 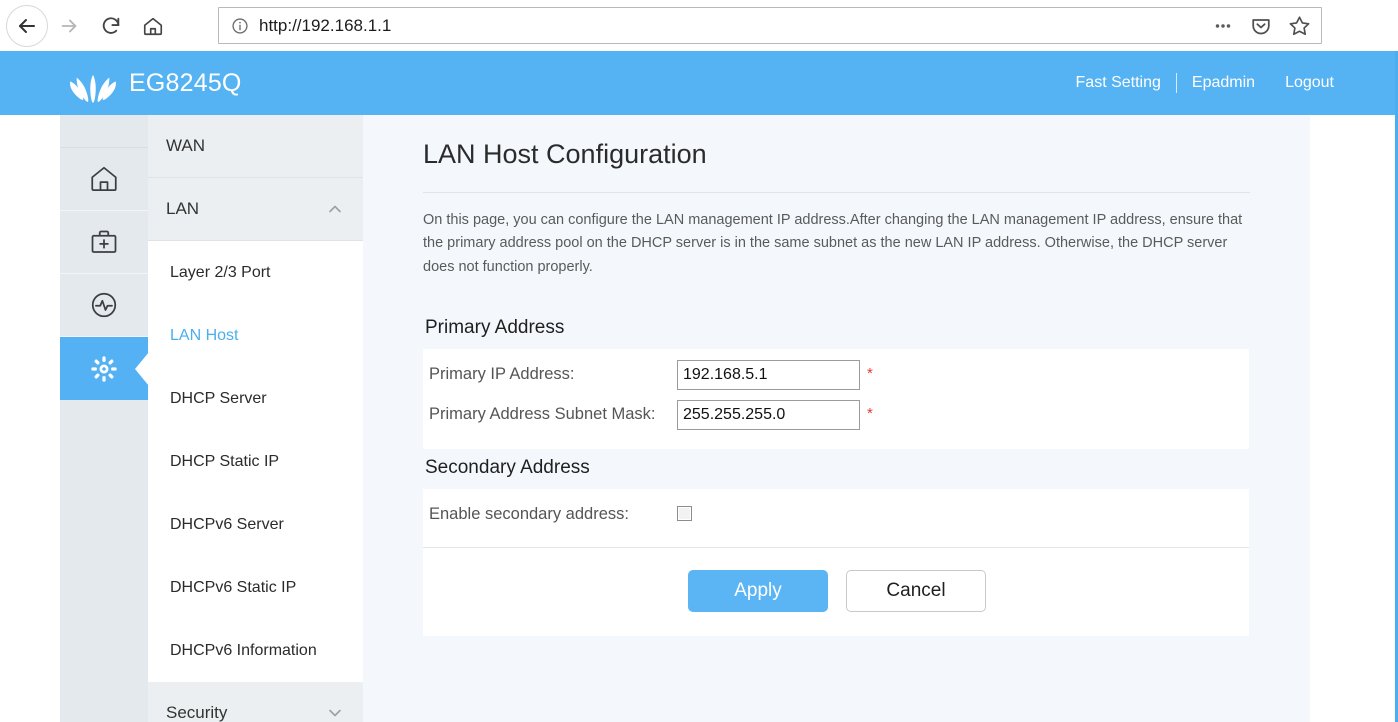 I want to click on pocket-icon, so click(x=1261, y=26).